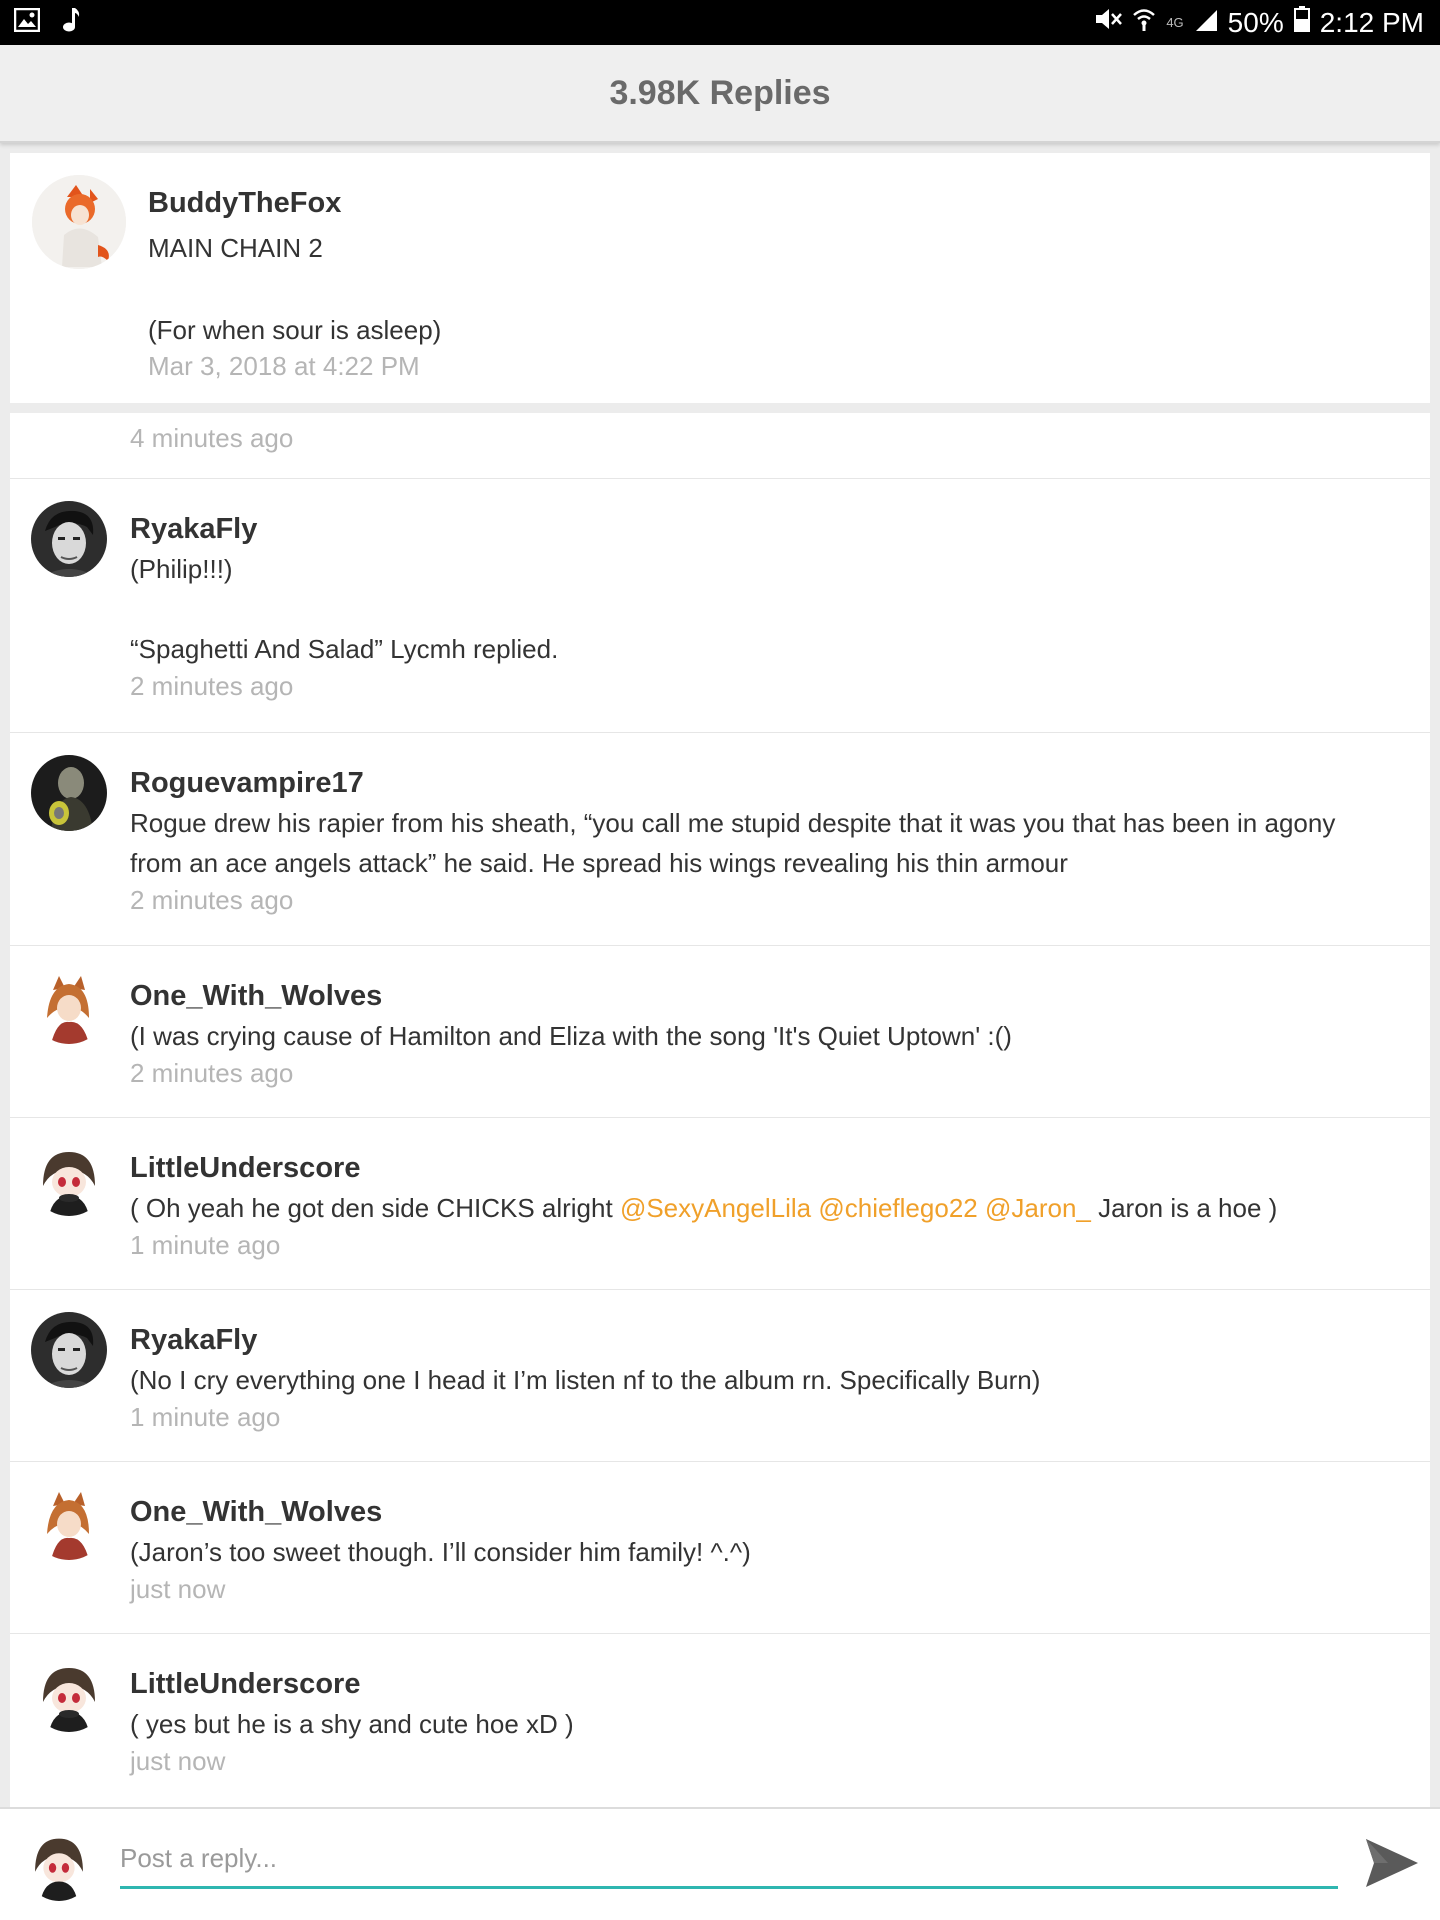  I want to click on mention-link: @SexyAngelLila, so click(715, 1208).